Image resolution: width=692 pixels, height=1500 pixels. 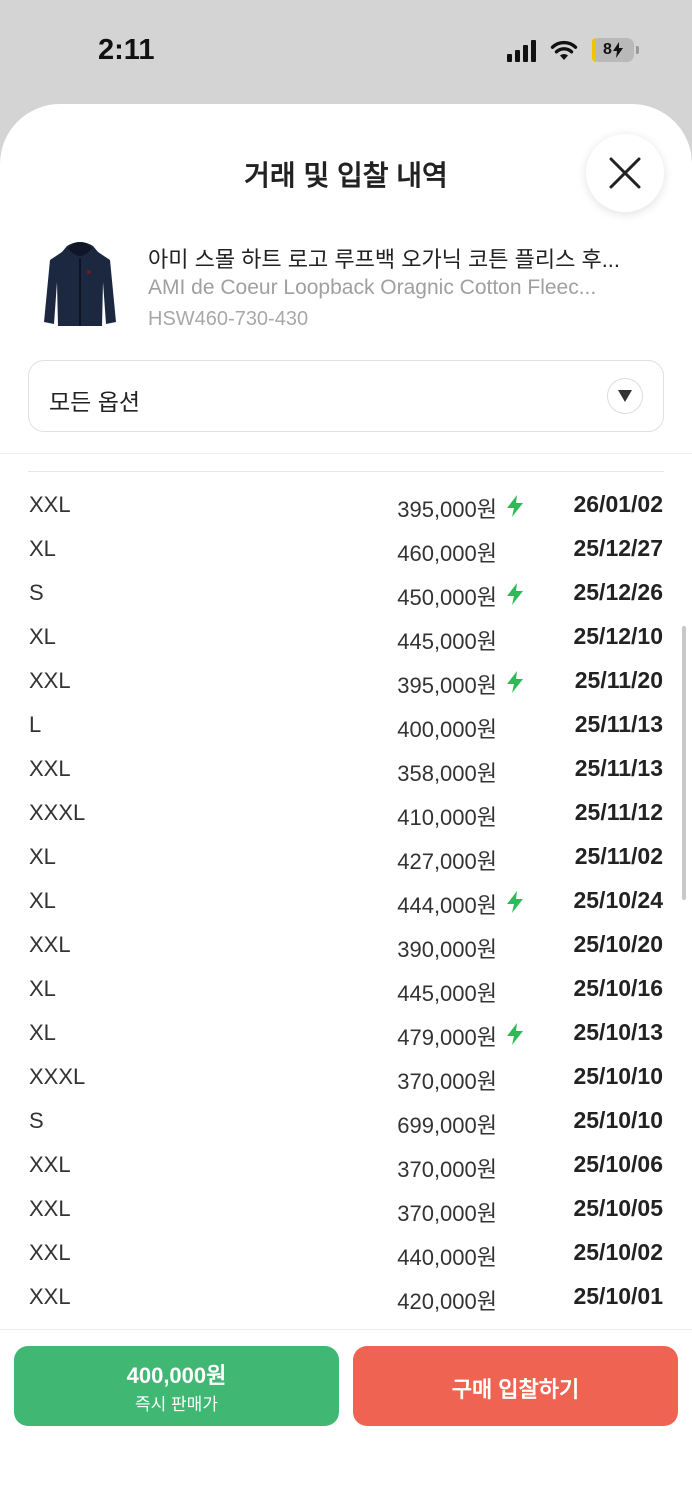 What do you see at coordinates (447, 1037) in the screenshot?
I see `trade-price: 479,000원` at bounding box center [447, 1037].